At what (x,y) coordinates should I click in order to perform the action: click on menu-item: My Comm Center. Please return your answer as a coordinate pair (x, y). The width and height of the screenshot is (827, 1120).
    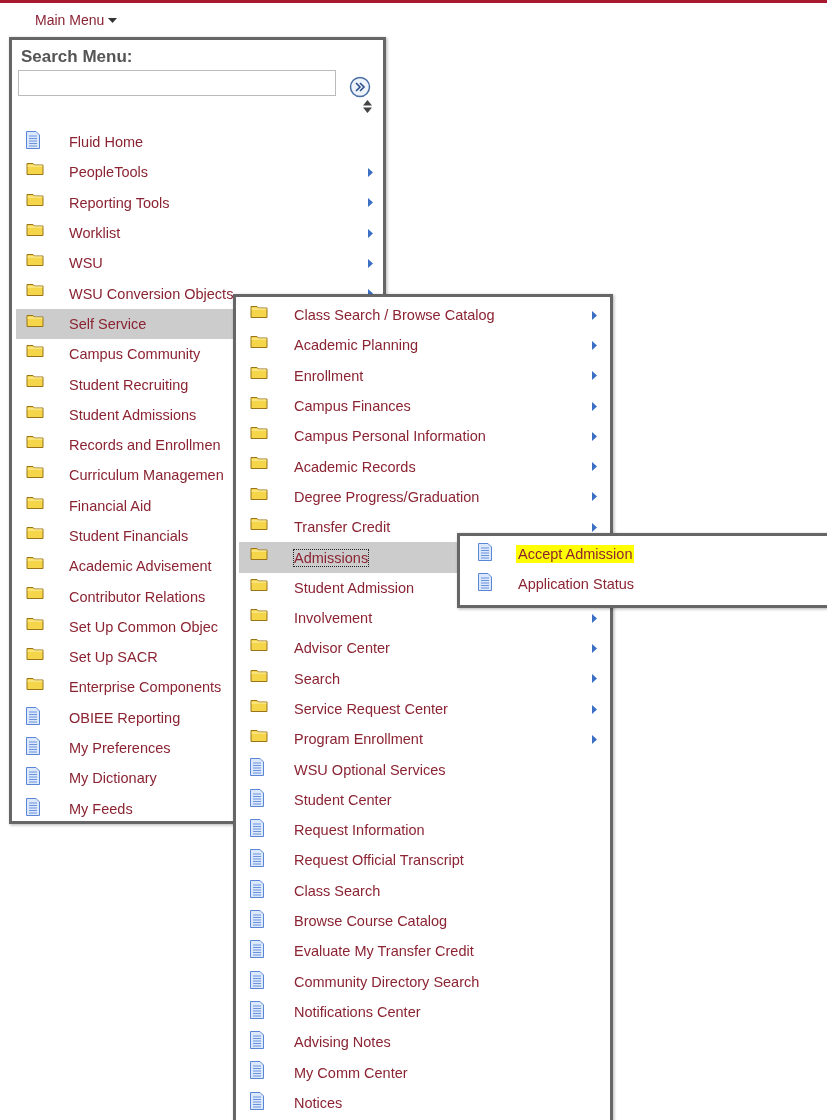
    Looking at the image, I should click on (423, 1072).